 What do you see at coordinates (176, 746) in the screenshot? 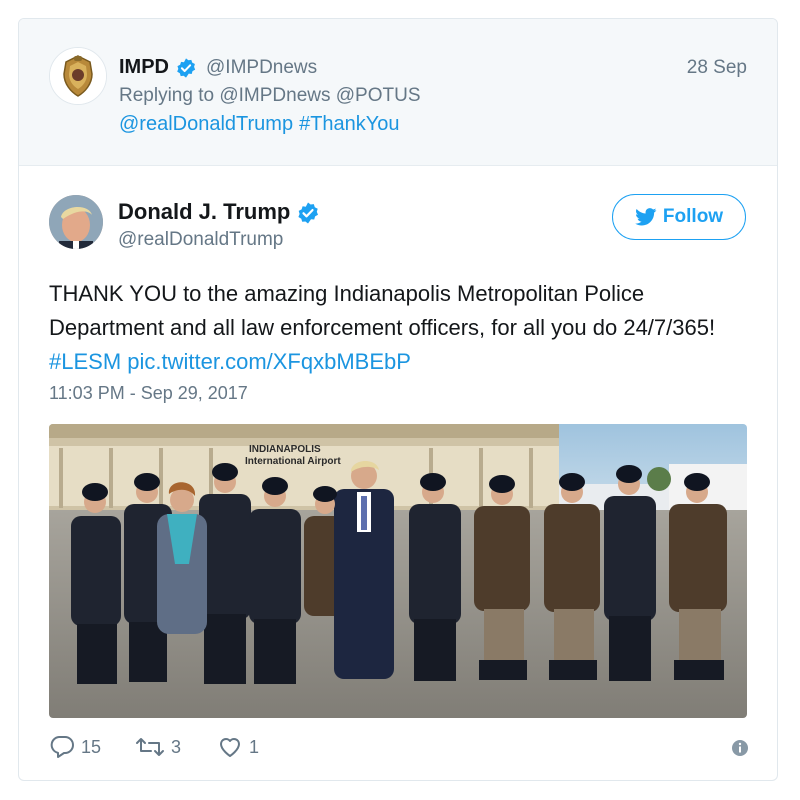
I see `retweet-count: 3` at bounding box center [176, 746].